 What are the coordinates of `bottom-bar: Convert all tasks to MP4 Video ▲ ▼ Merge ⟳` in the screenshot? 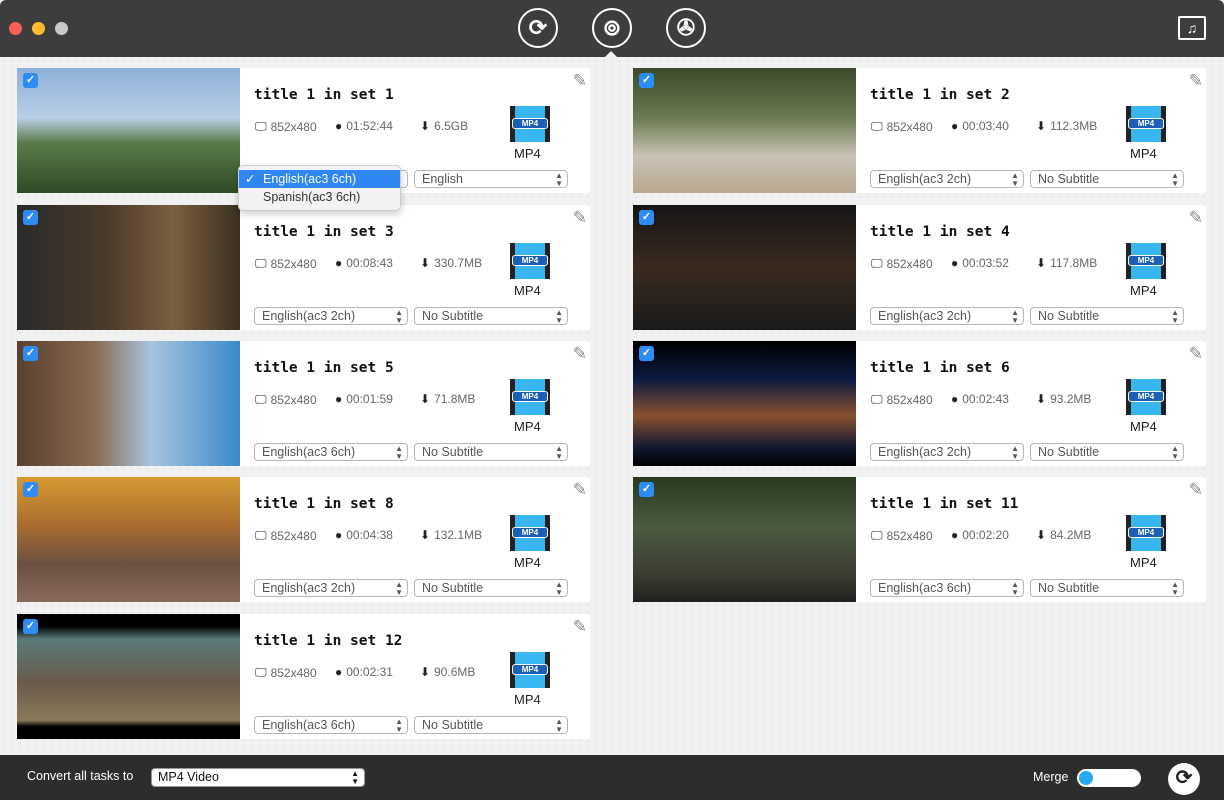 It's located at (612, 777).